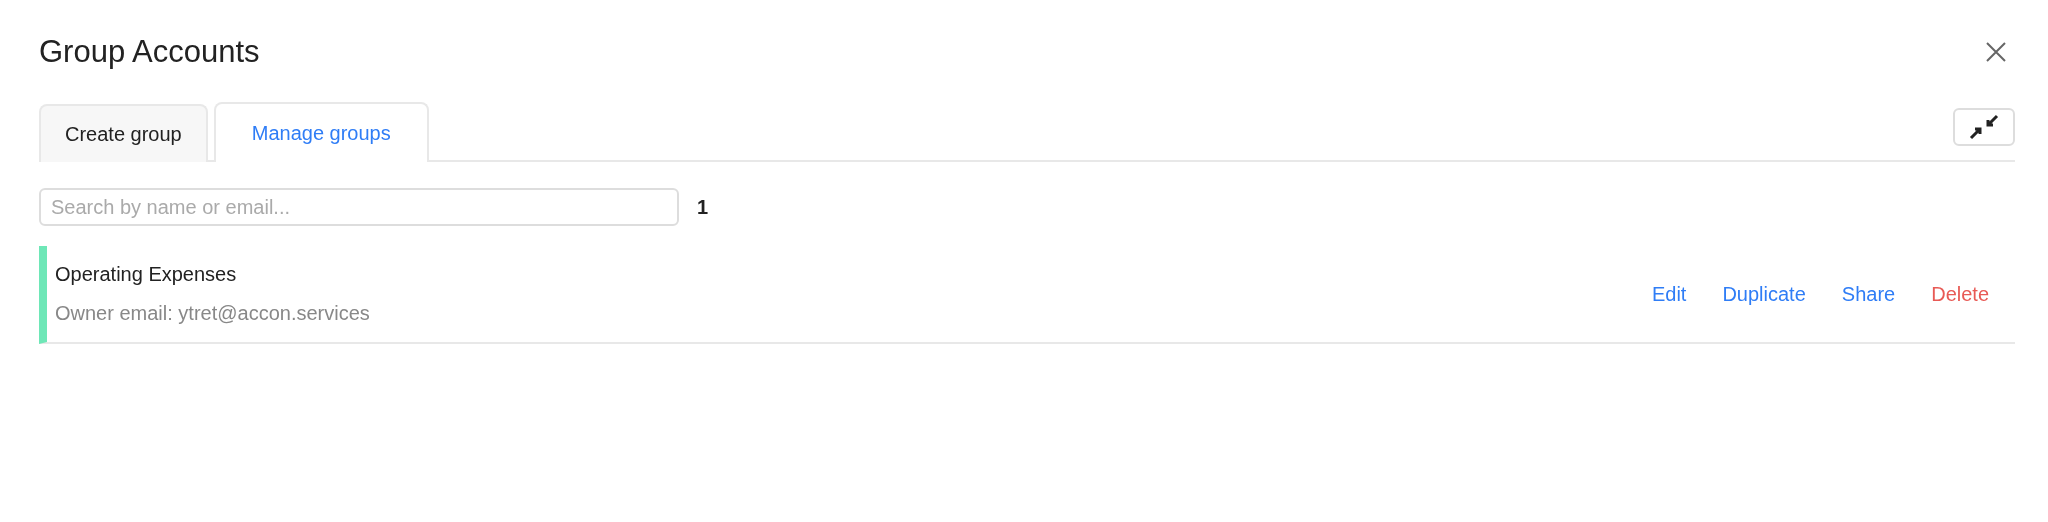 The width and height of the screenshot is (2048, 522). What do you see at coordinates (1868, 294) in the screenshot?
I see `action-link: Share` at bounding box center [1868, 294].